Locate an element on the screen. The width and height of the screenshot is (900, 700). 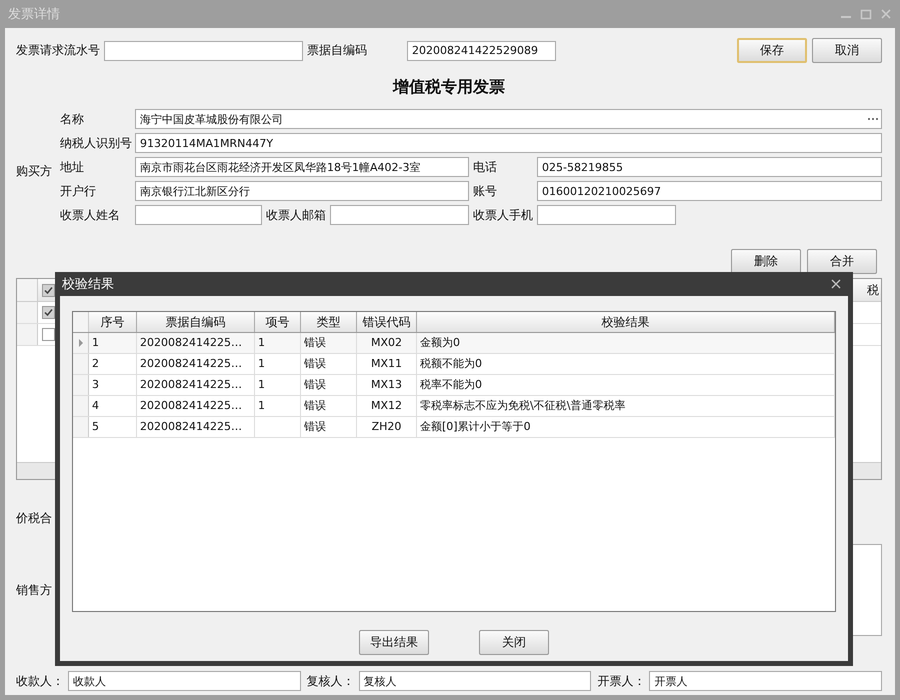
more-icon is located at coordinates (873, 119).